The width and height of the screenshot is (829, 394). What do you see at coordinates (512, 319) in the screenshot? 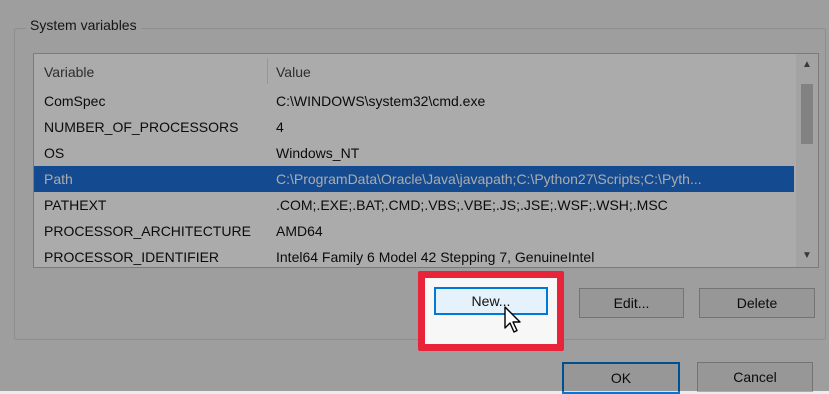
I see `mouse-pointer-icon` at bounding box center [512, 319].